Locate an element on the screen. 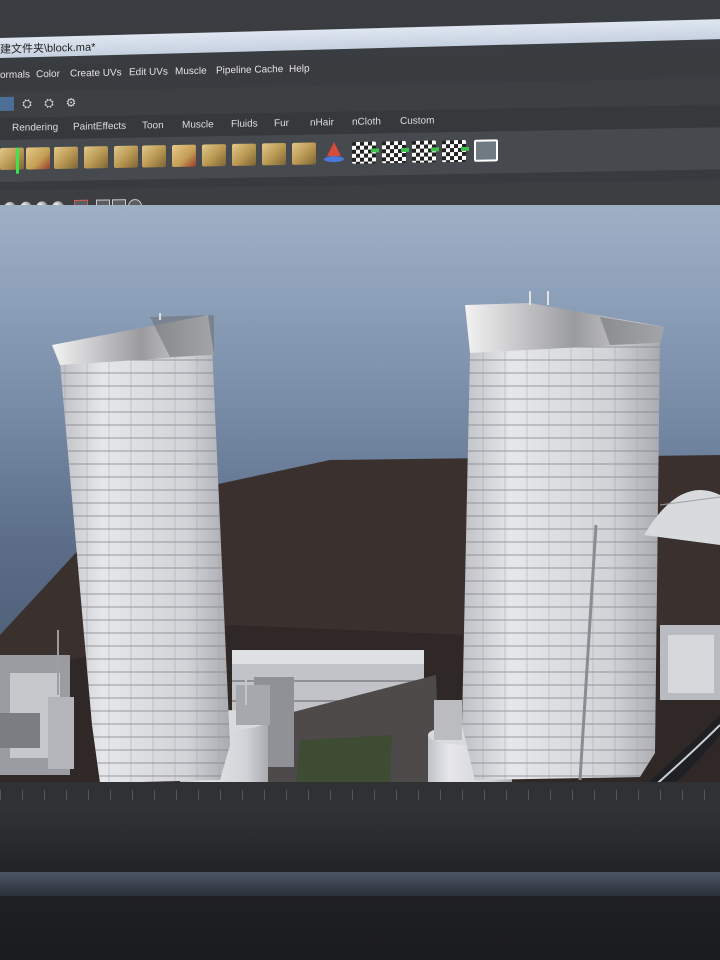 Image resolution: width=720 pixels, height=960 pixels. tab-nhair: nHair is located at coordinates (322, 122).